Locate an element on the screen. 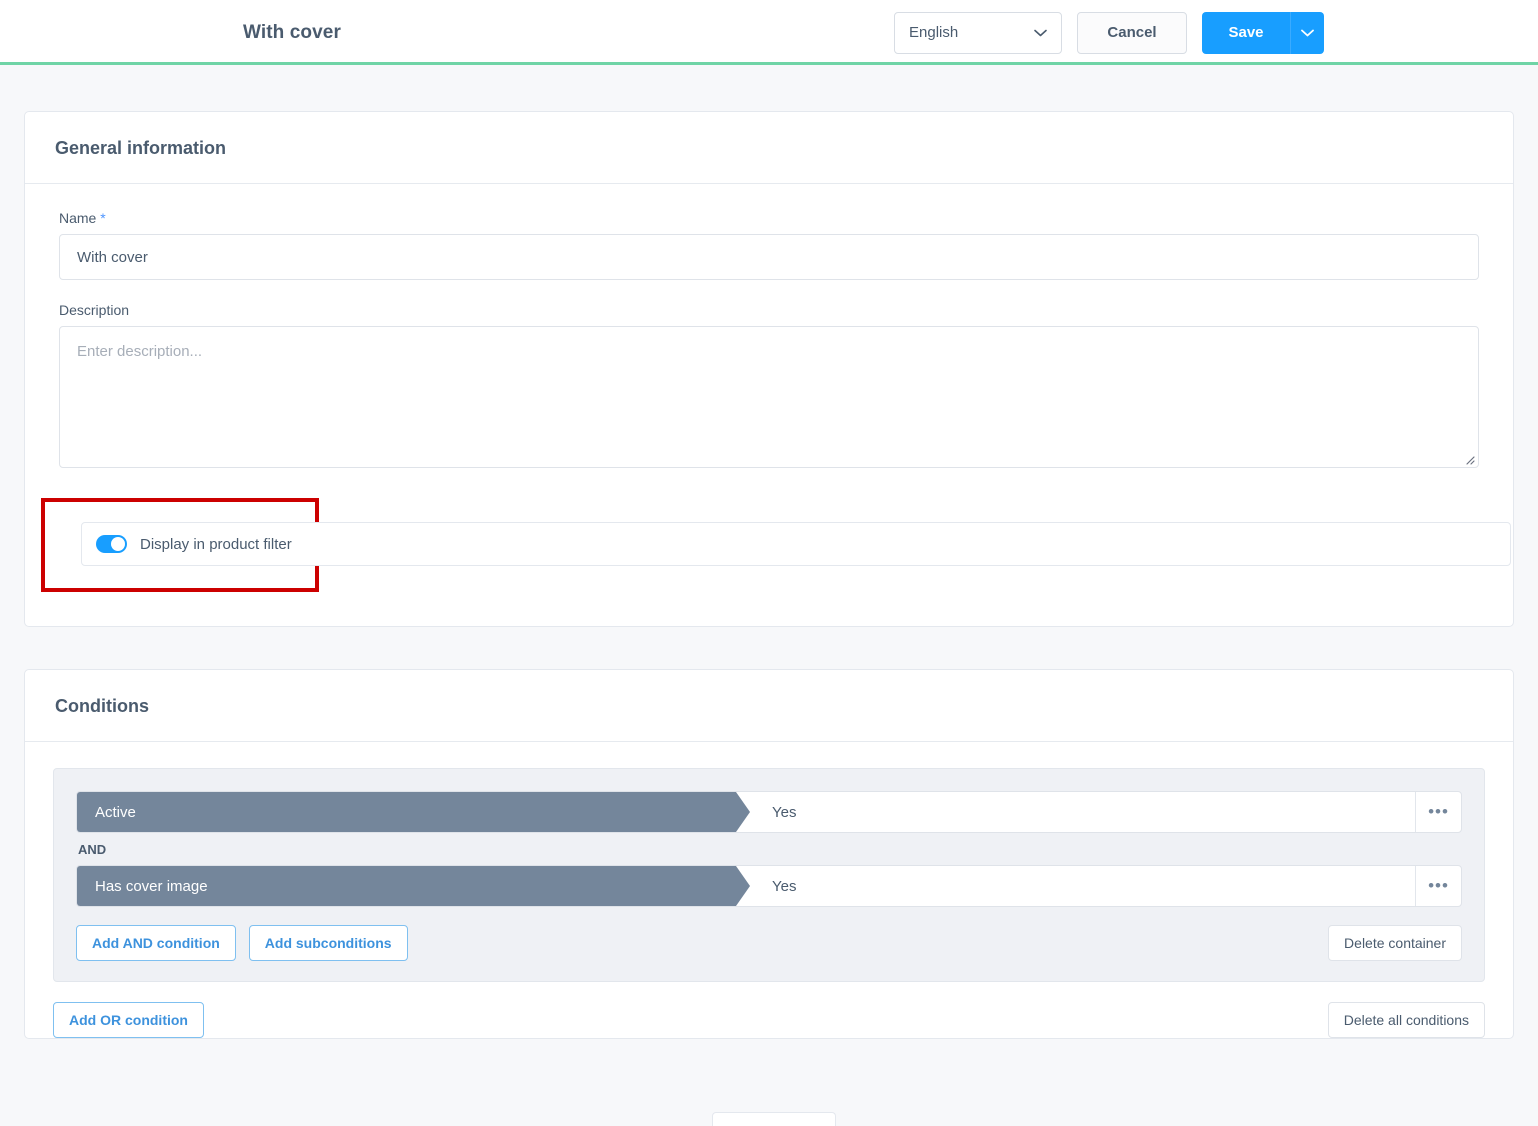 Image resolution: width=1538 pixels, height=1126 pixels. save-button-group: Save is located at coordinates (1263, 32).